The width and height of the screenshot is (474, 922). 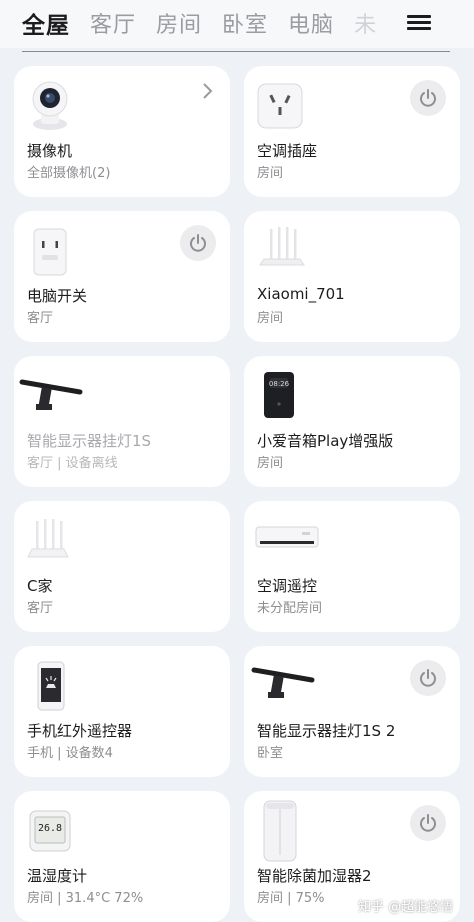 What do you see at coordinates (51, 686) in the screenshot?
I see `phone-icon` at bounding box center [51, 686].